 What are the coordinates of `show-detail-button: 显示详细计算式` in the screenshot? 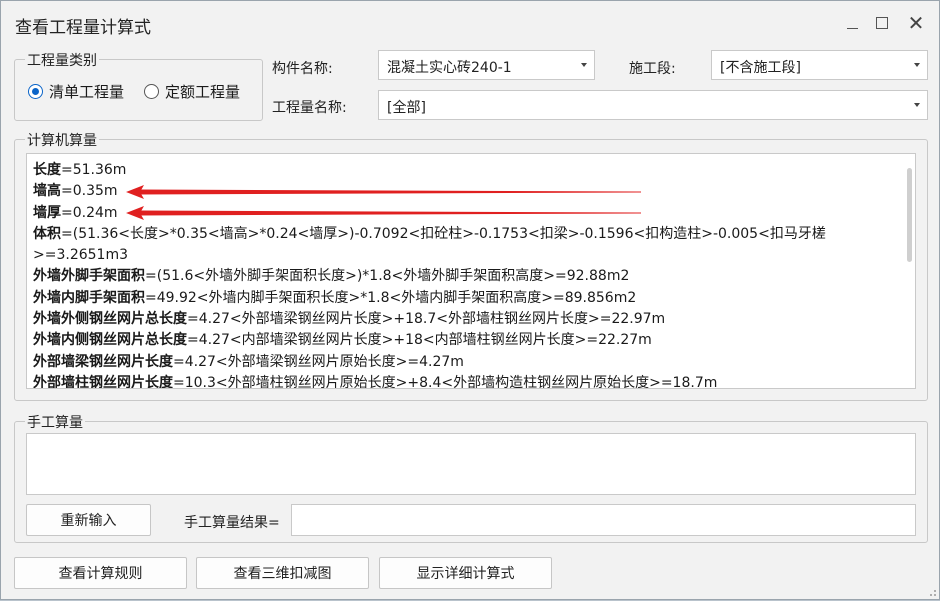 It's located at (465, 573).